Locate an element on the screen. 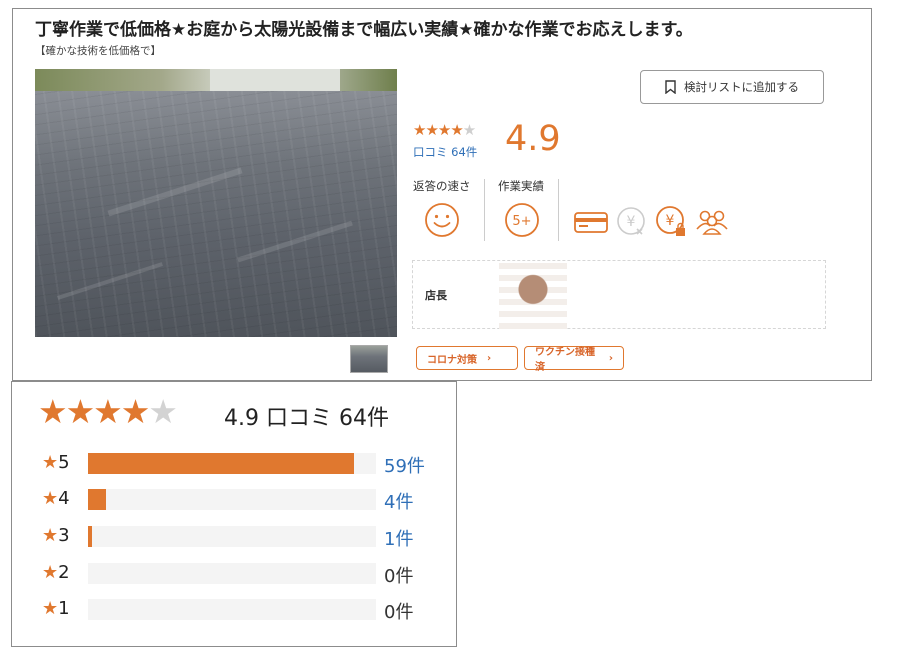 This screenshot has width=900, height=655. yen-disabled-icon: ¥ is located at coordinates (631, 221).